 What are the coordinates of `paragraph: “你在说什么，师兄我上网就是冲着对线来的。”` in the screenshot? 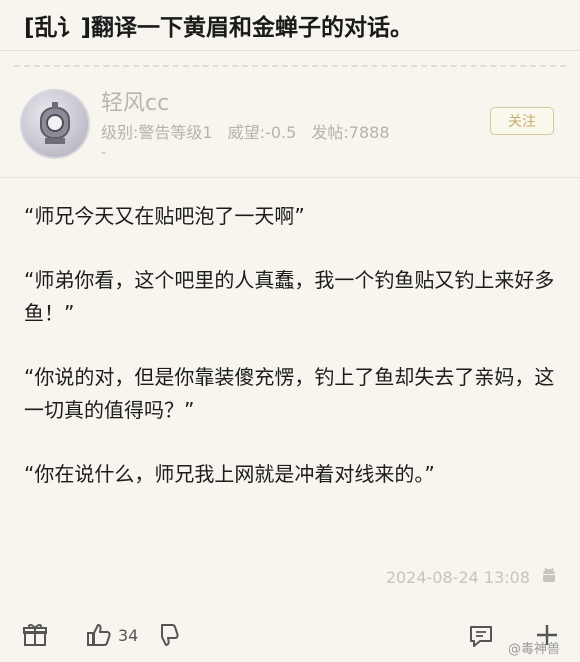 It's located at (229, 474).